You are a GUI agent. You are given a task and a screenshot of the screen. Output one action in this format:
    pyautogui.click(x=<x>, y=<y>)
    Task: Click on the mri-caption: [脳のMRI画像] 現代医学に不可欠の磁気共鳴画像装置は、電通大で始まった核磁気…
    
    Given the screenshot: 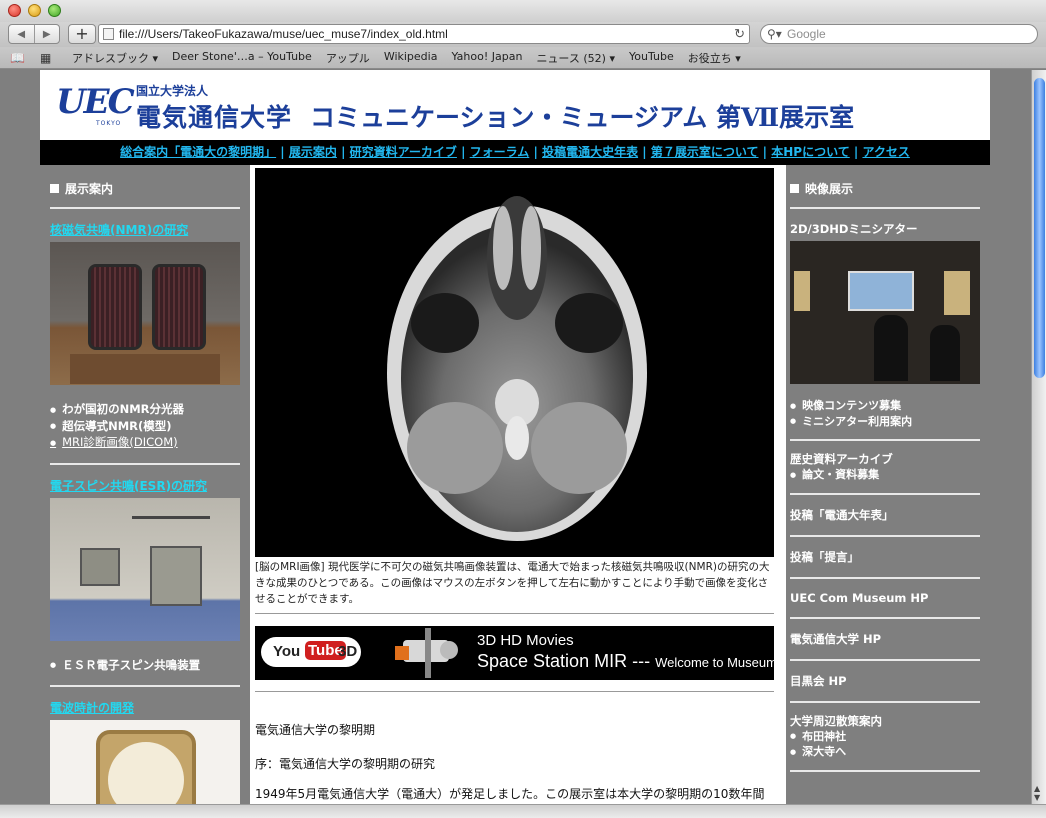 What is the action you would take?
    pyautogui.click(x=512, y=583)
    